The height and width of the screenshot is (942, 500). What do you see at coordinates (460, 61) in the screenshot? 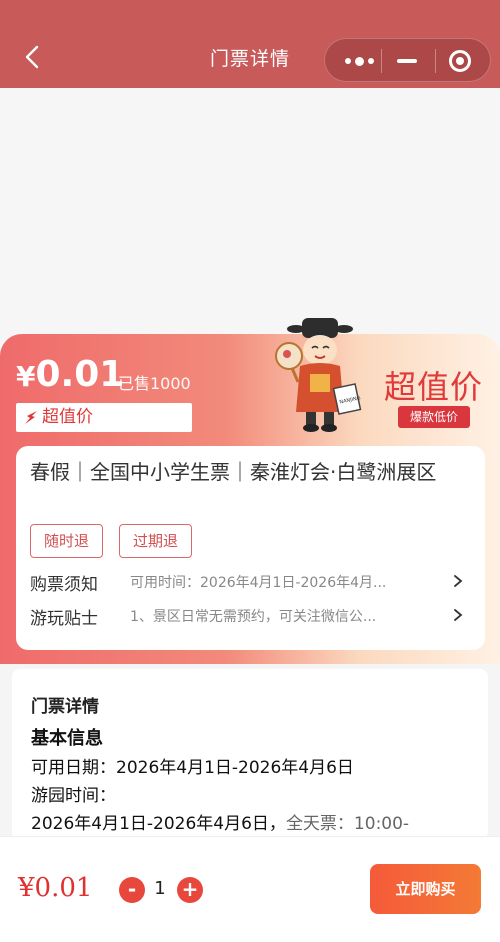
I see `close-mini-program-icon` at bounding box center [460, 61].